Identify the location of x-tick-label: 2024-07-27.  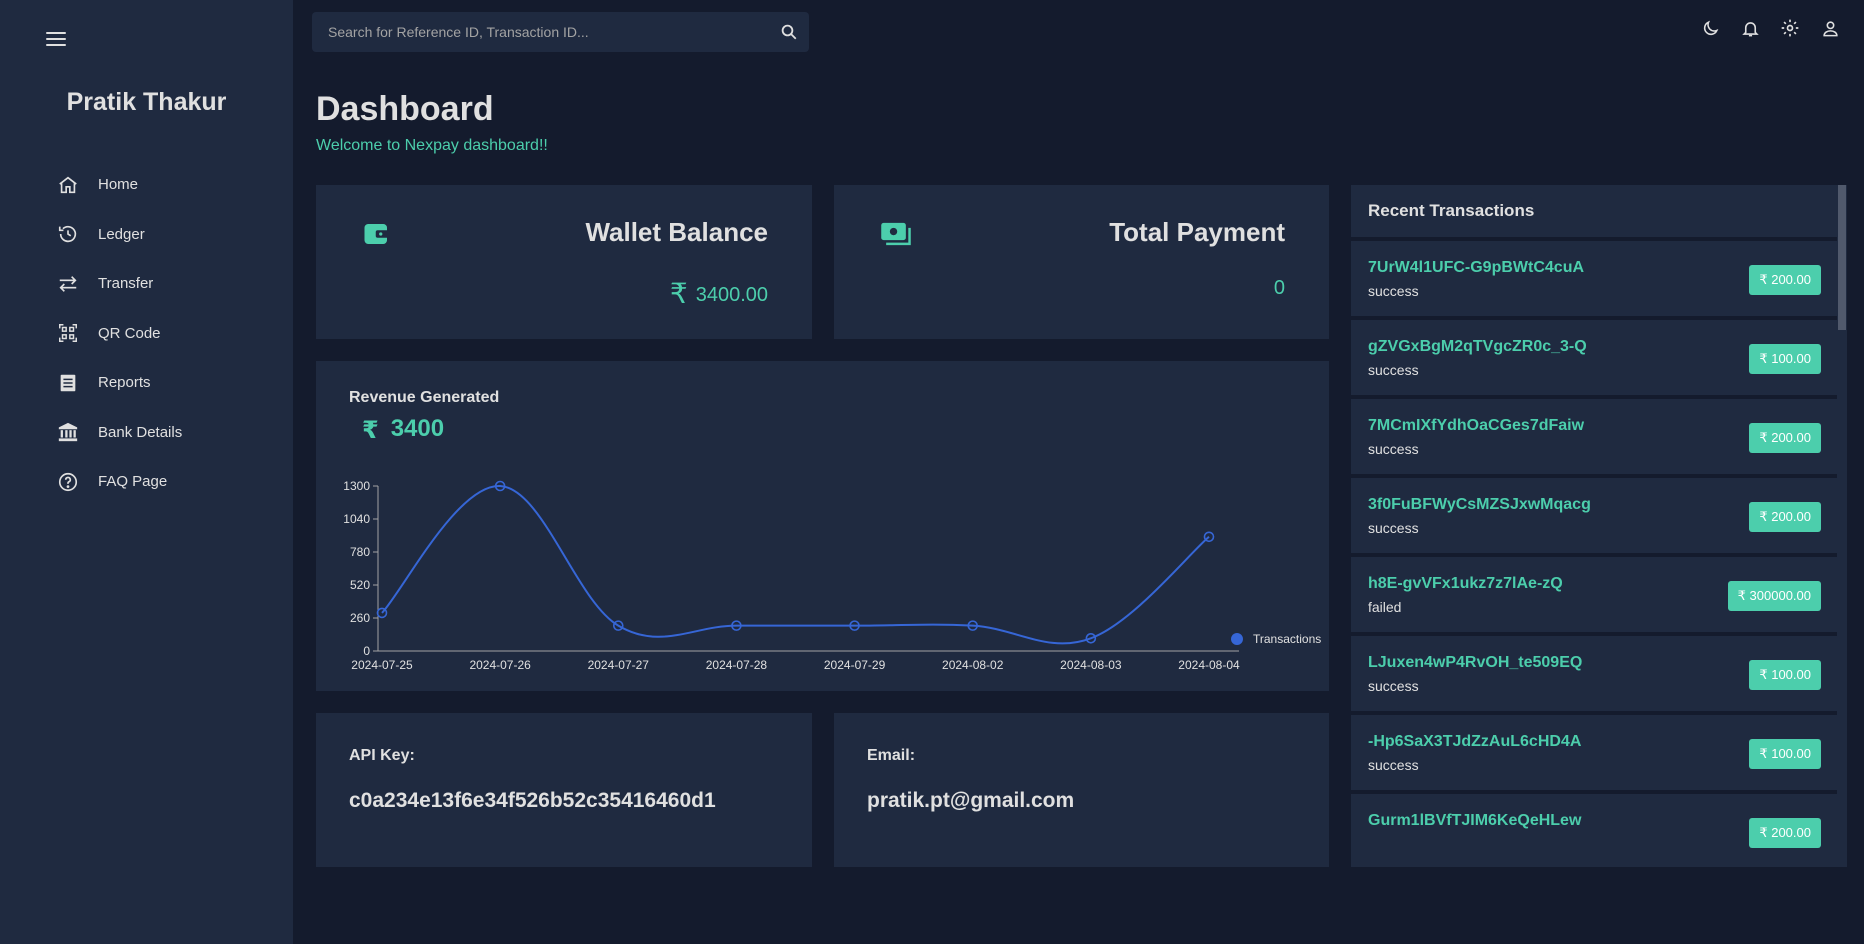
(619, 665).